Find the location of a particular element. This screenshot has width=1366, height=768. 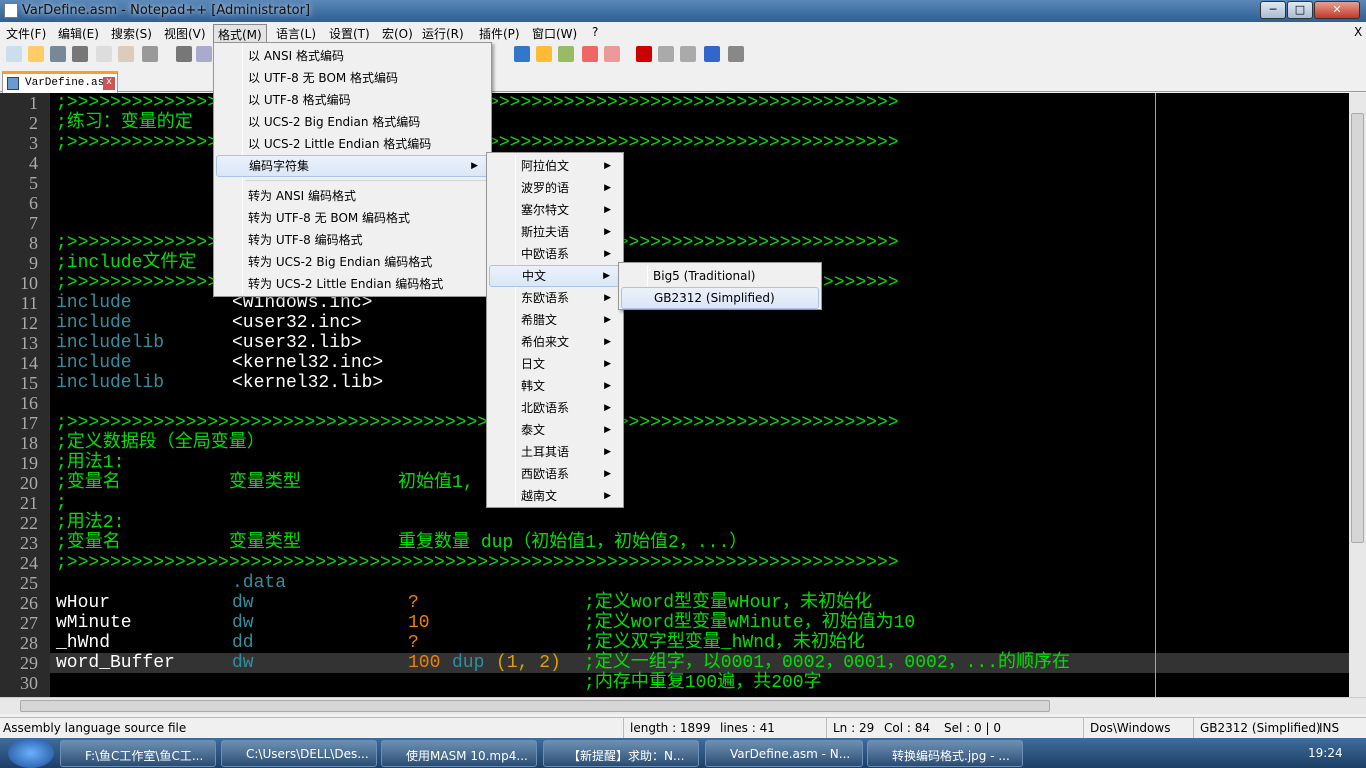

charset-menu-item: 希伯来文 ▶ is located at coordinates (555, 342).